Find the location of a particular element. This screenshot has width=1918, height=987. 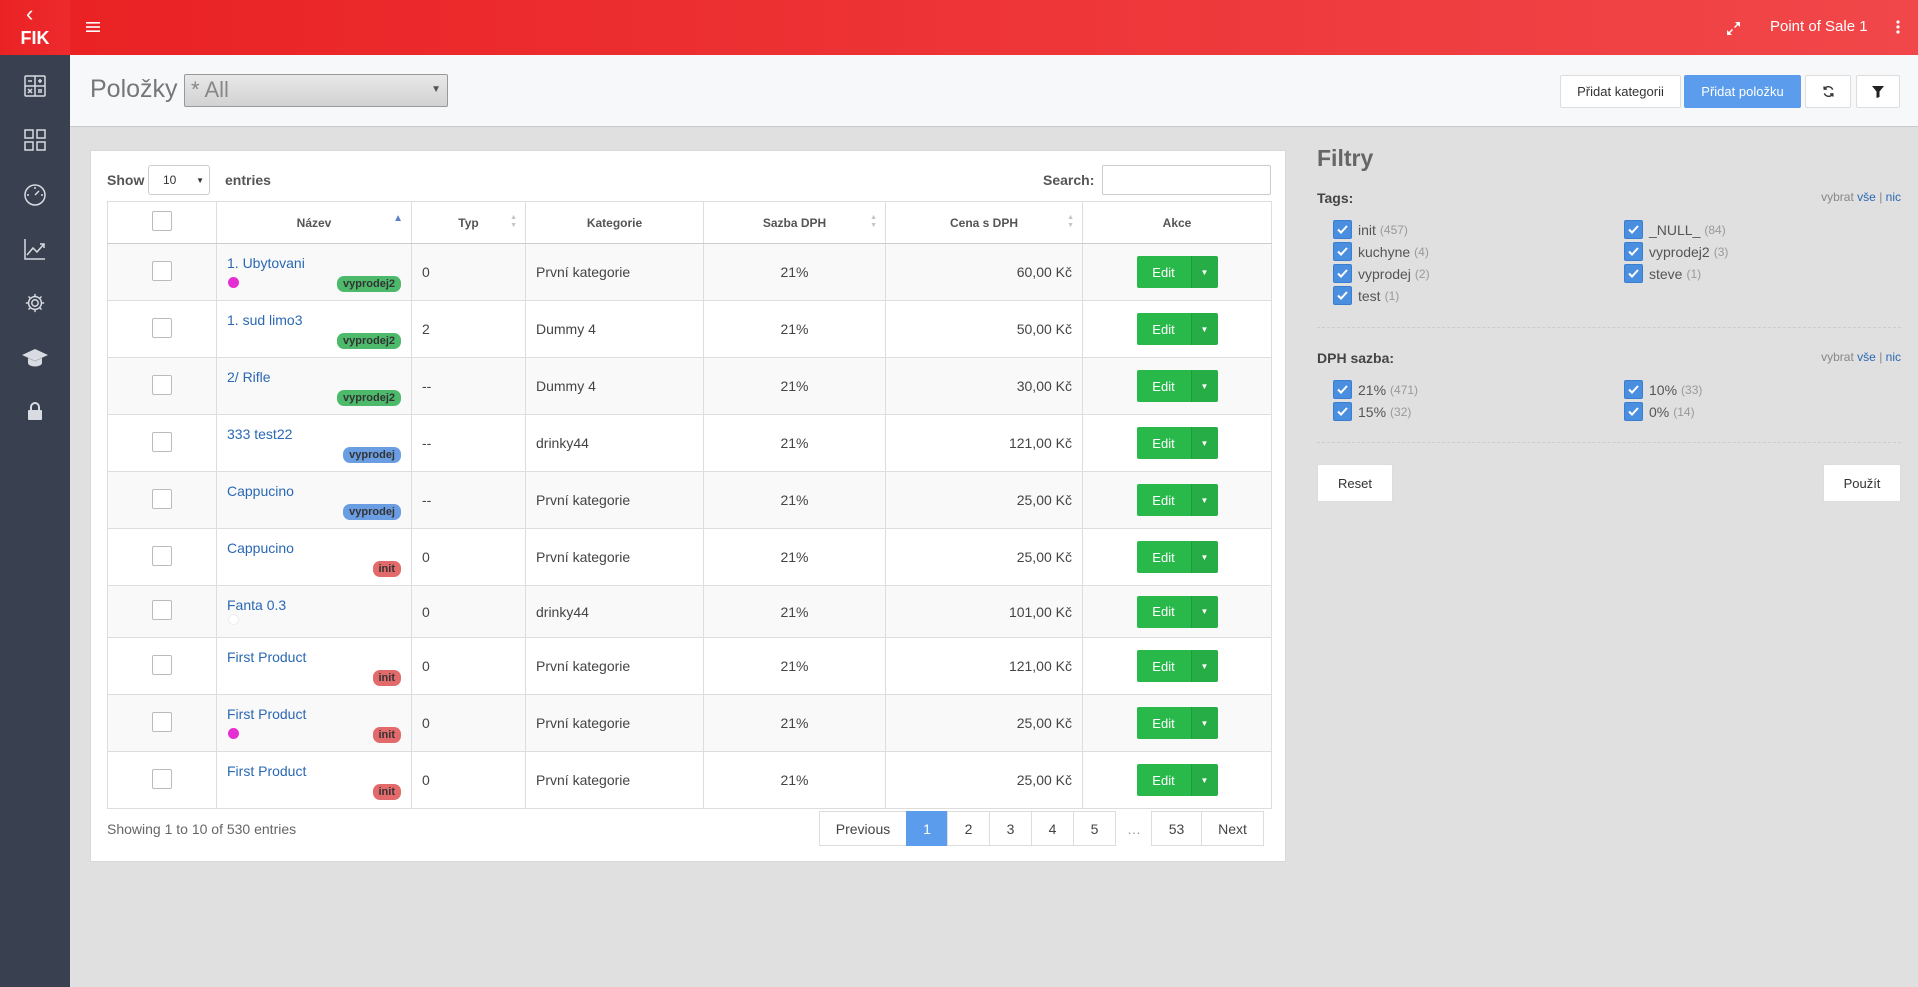

reset-button: Reset is located at coordinates (1355, 483).